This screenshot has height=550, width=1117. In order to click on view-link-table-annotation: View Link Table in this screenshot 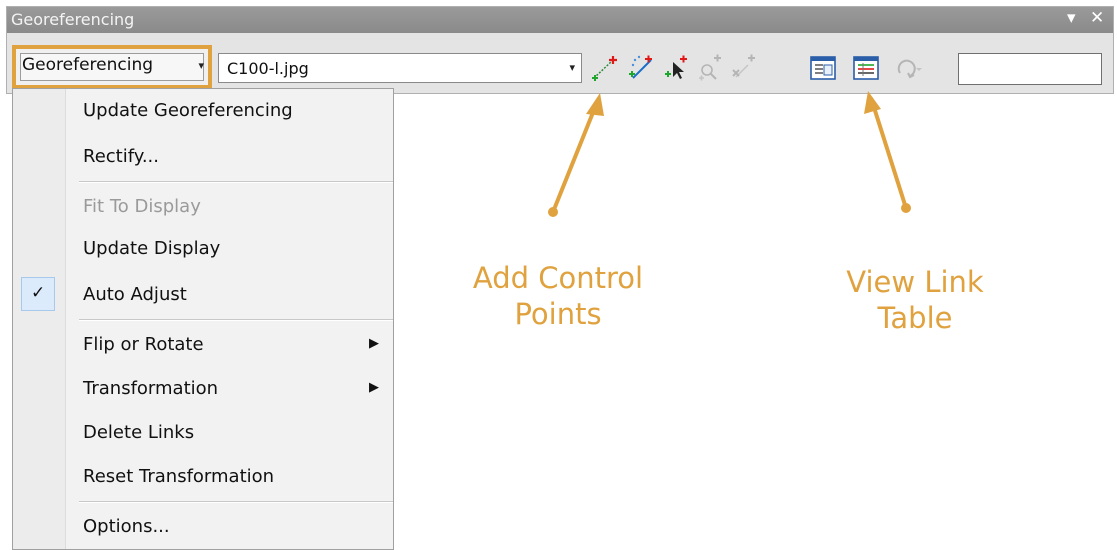, I will do `click(915, 300)`.